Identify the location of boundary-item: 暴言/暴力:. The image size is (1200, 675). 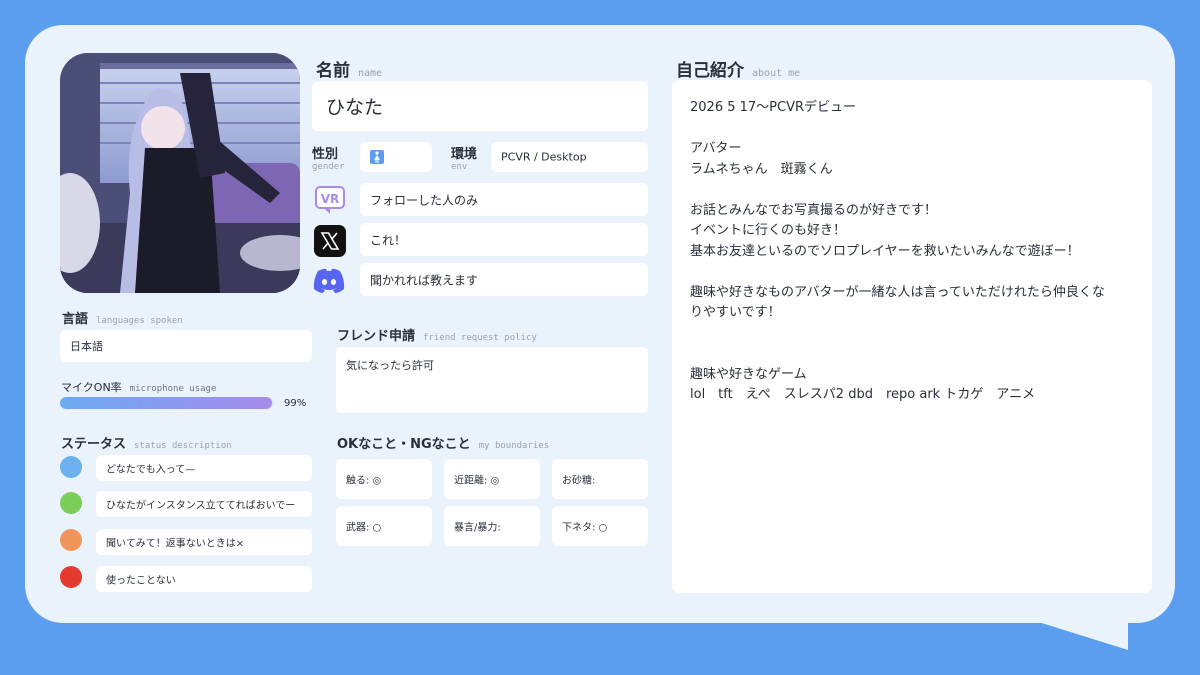
(492, 526).